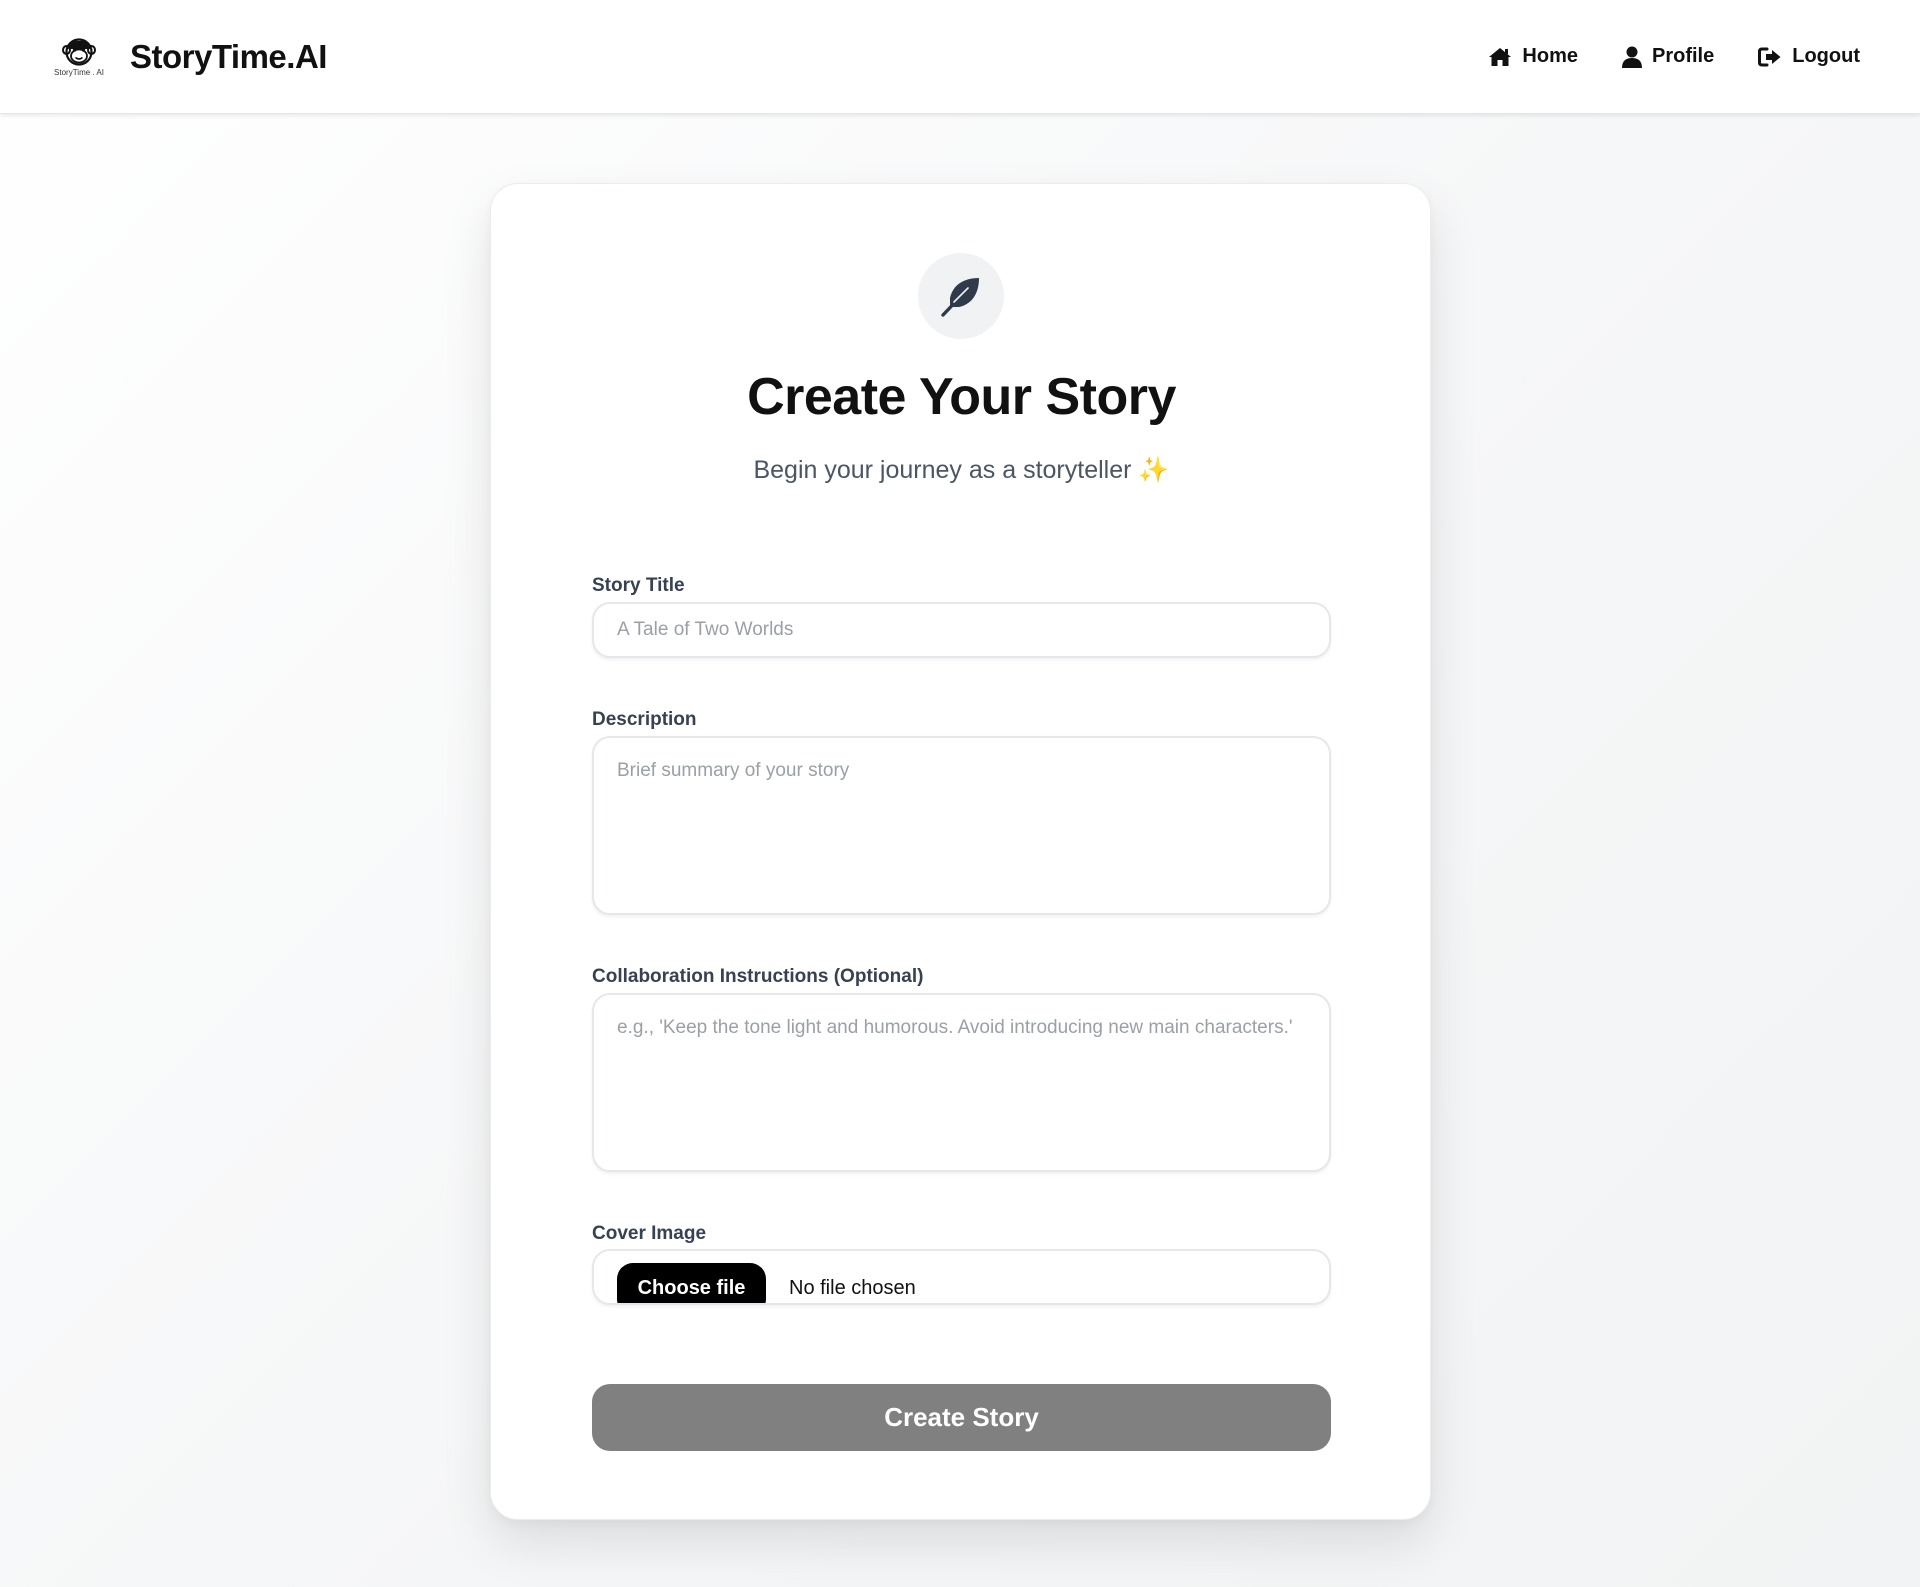  What do you see at coordinates (691, 1283) in the screenshot?
I see `choose-file-button: Choose file` at bounding box center [691, 1283].